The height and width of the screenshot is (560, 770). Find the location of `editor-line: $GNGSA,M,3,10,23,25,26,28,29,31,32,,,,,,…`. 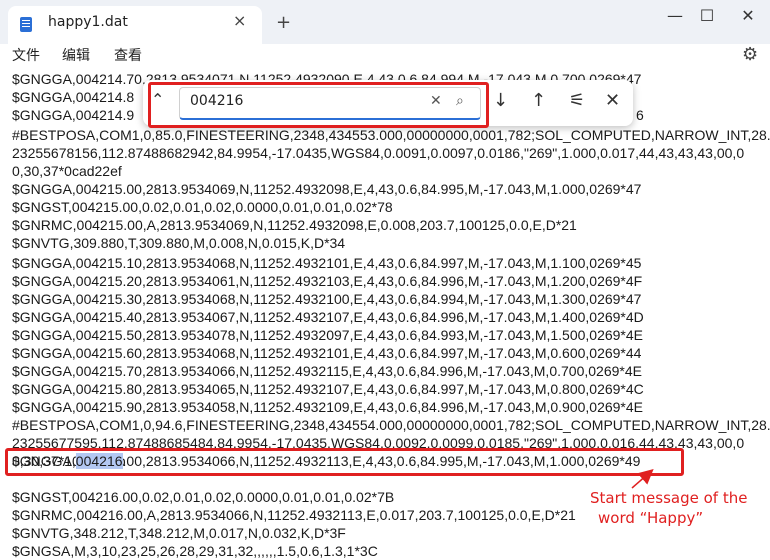

editor-line: $GNGSA,M,3,10,23,25,26,28,29,31,32,,,,,,… is located at coordinates (195, 551).